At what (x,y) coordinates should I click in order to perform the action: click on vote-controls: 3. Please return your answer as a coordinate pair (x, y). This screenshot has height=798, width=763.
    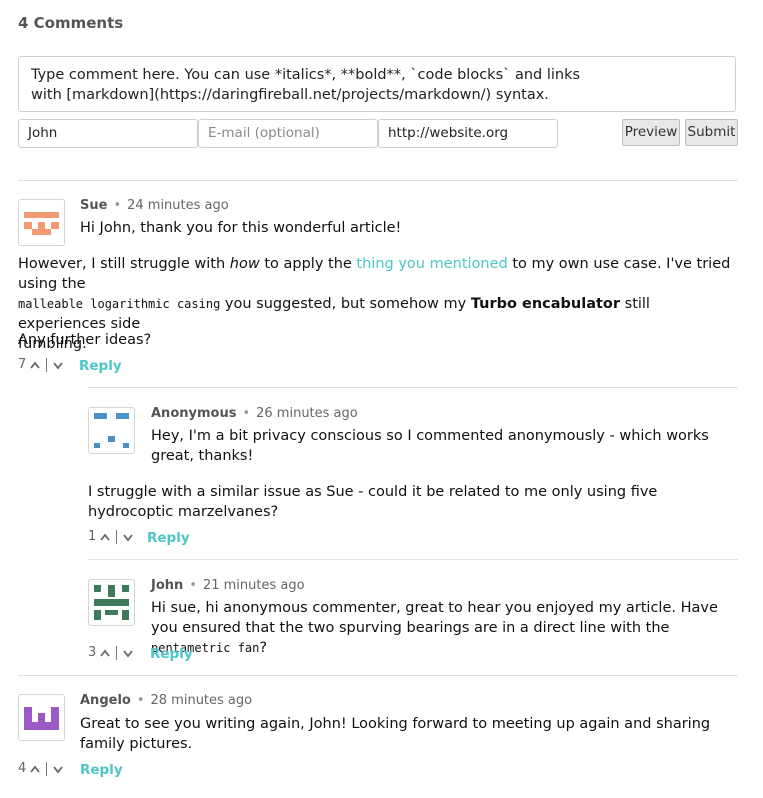
    Looking at the image, I should click on (111, 653).